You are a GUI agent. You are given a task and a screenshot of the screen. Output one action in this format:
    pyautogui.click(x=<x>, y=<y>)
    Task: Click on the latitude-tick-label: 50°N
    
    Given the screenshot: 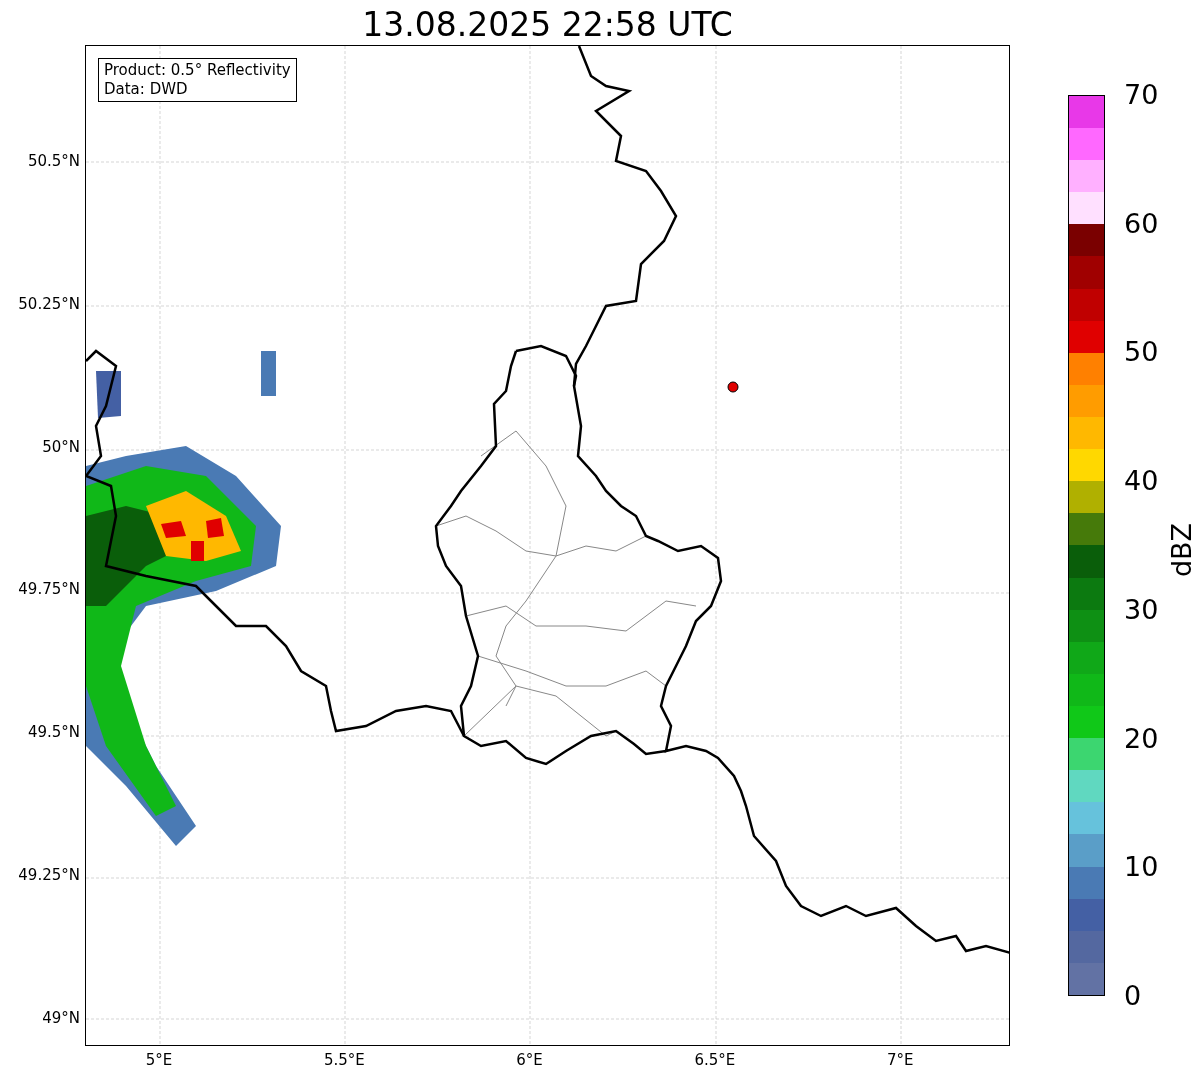 What is the action you would take?
    pyautogui.click(x=61, y=446)
    